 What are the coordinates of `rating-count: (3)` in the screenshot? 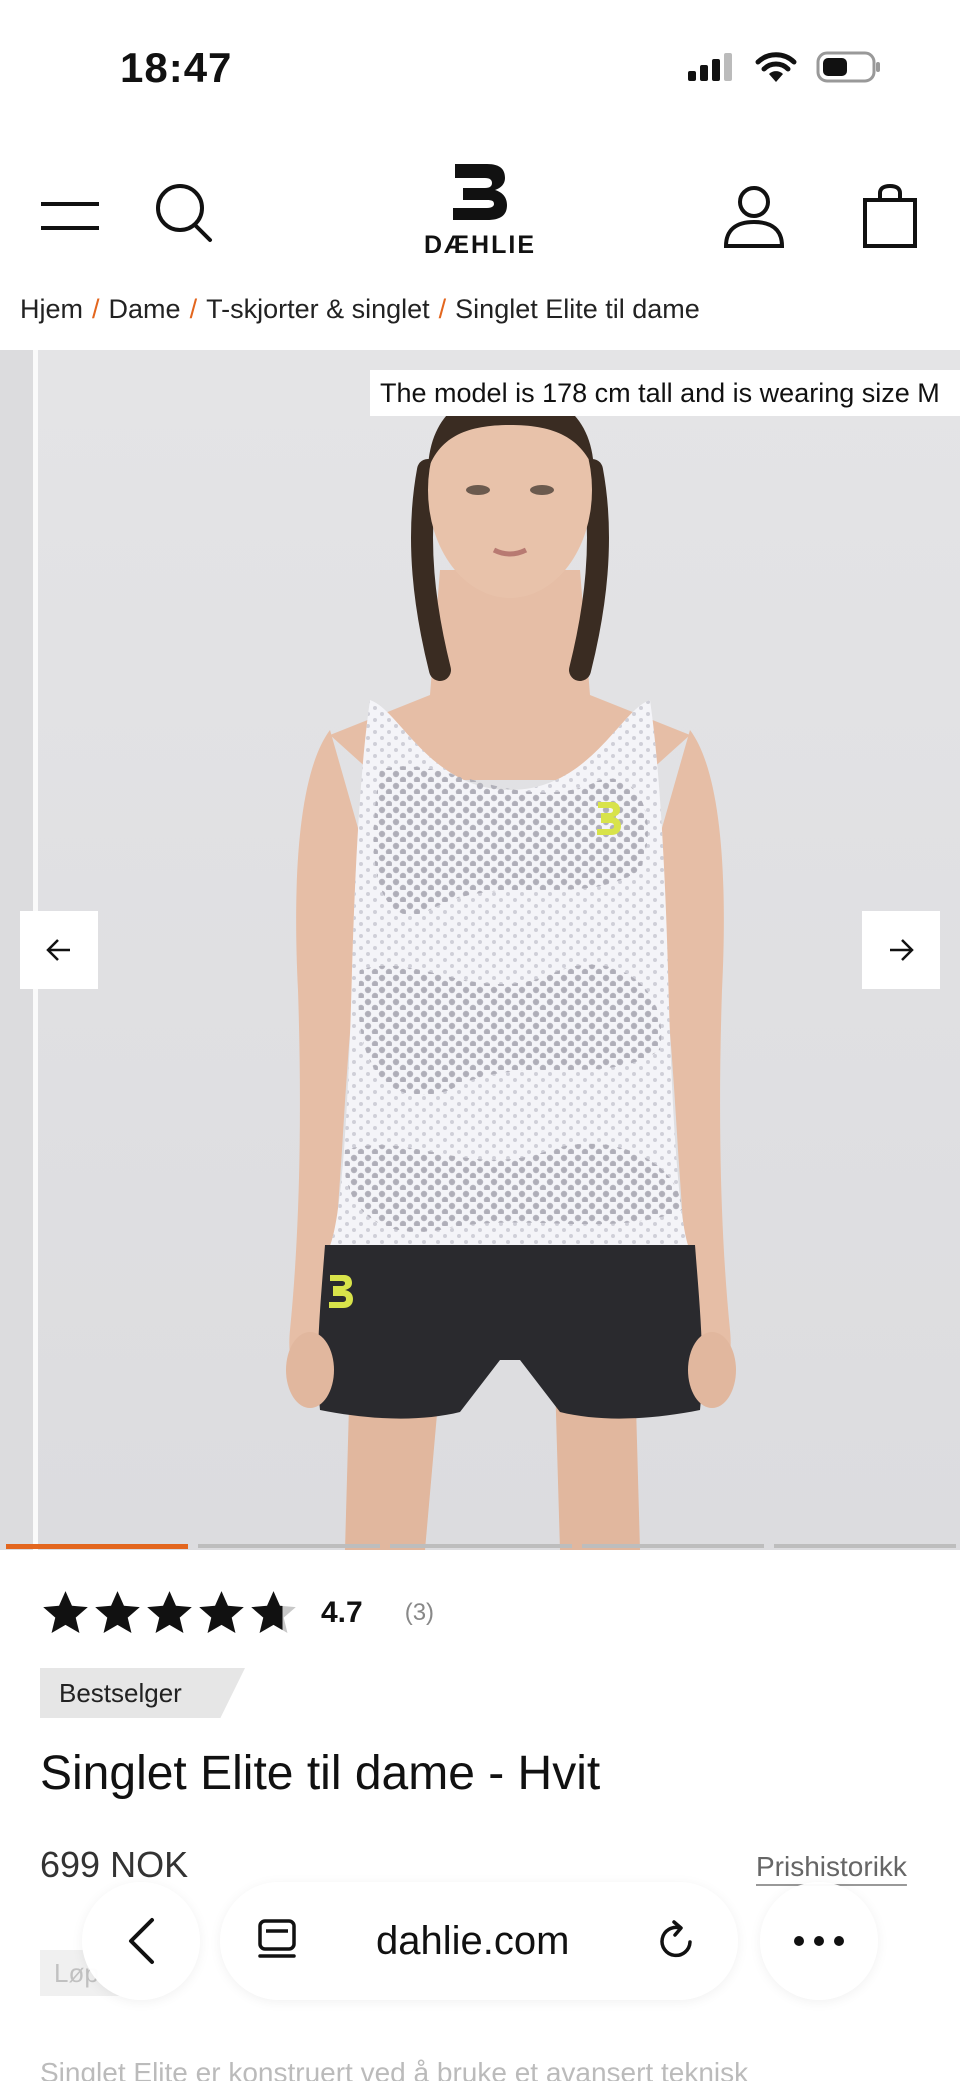 It's located at (419, 1612).